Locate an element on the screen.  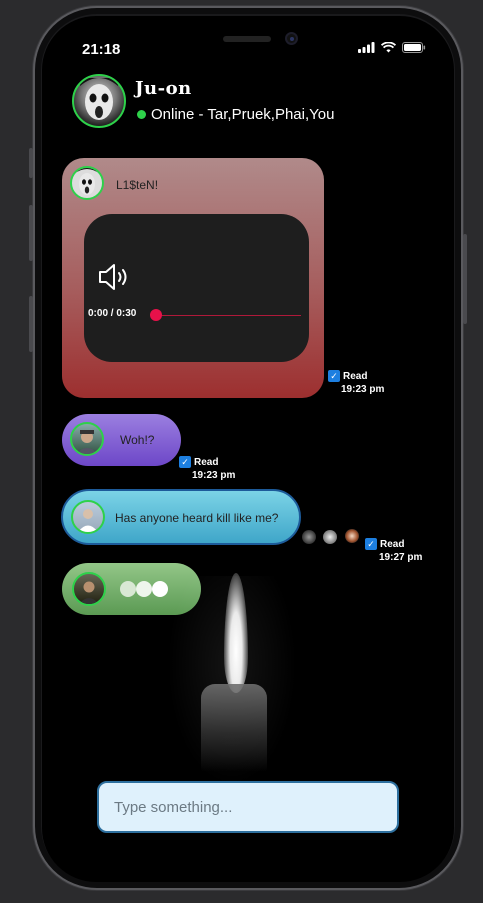
message-bubble: Woh!? is located at coordinates (121, 440).